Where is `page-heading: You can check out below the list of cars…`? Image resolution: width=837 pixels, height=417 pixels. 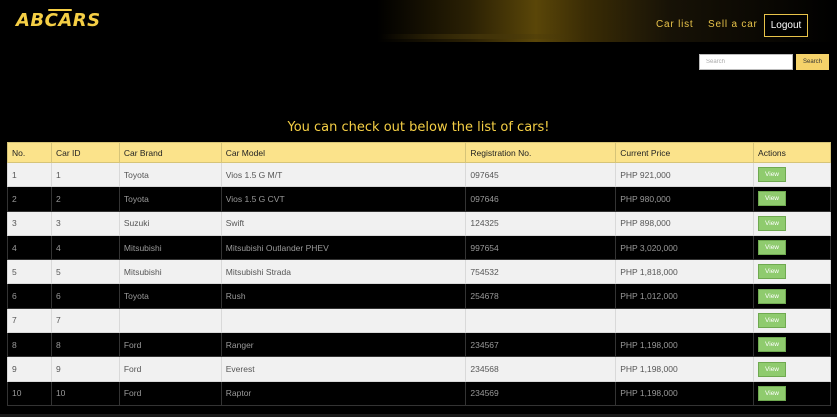
page-heading: You can check out below the list of cars… is located at coordinates (418, 127).